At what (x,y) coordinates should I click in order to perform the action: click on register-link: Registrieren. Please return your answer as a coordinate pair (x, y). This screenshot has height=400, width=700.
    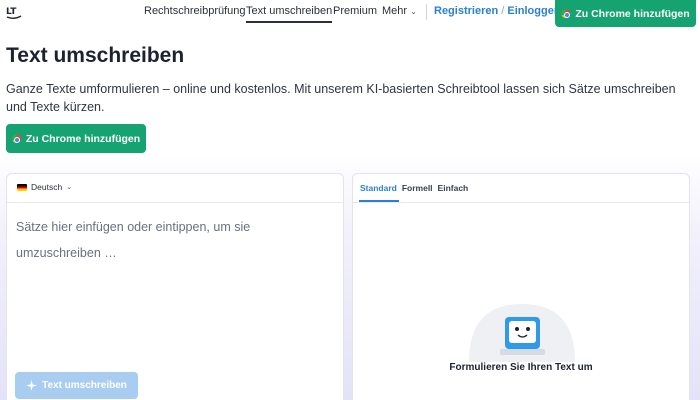
    Looking at the image, I should click on (466, 11).